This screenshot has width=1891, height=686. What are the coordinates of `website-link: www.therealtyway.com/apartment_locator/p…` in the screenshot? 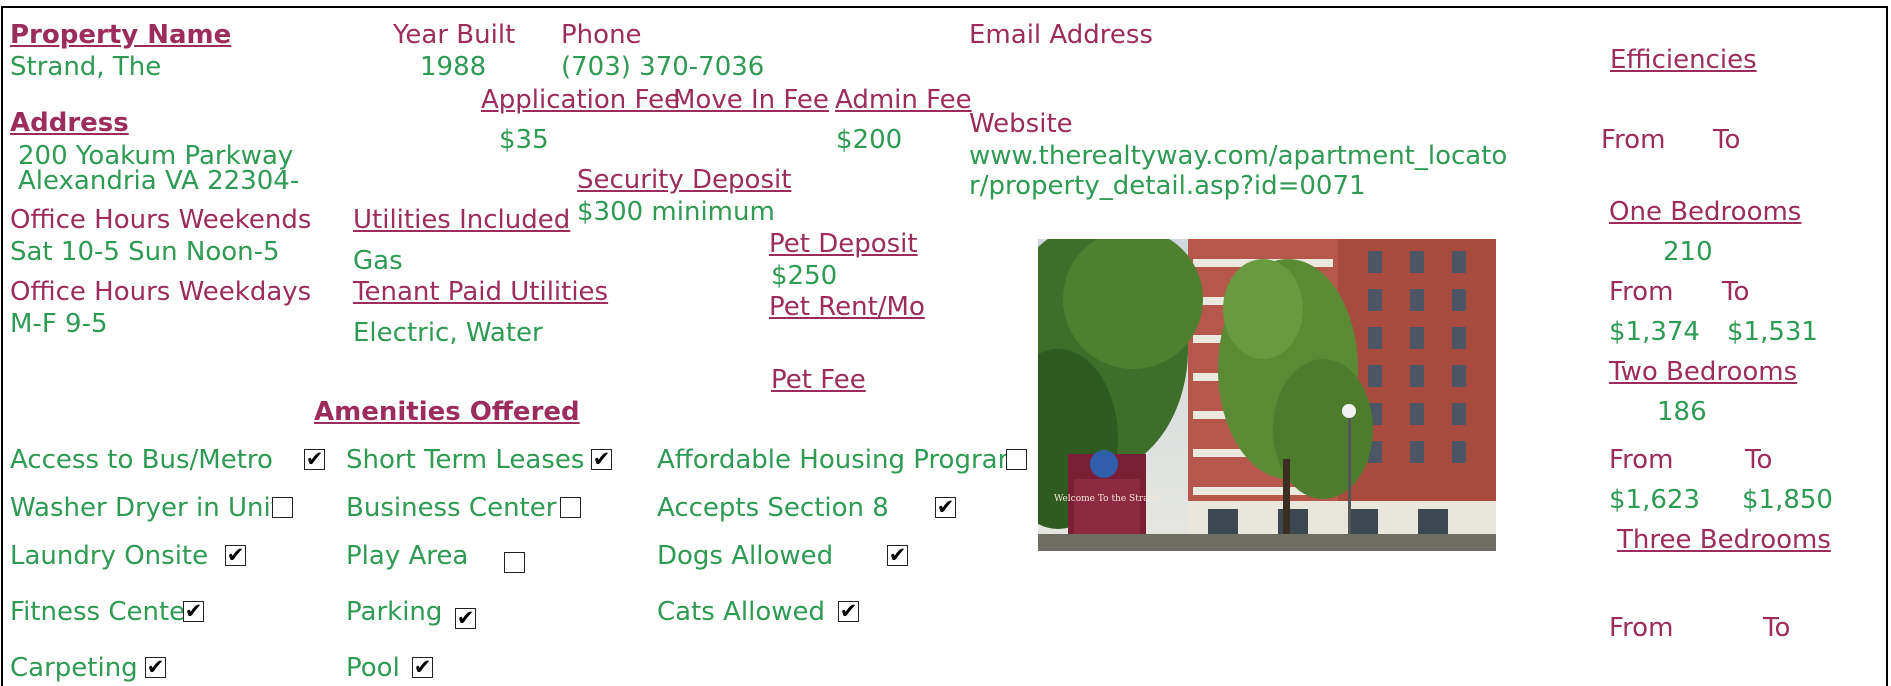 It's located at (1239, 171).